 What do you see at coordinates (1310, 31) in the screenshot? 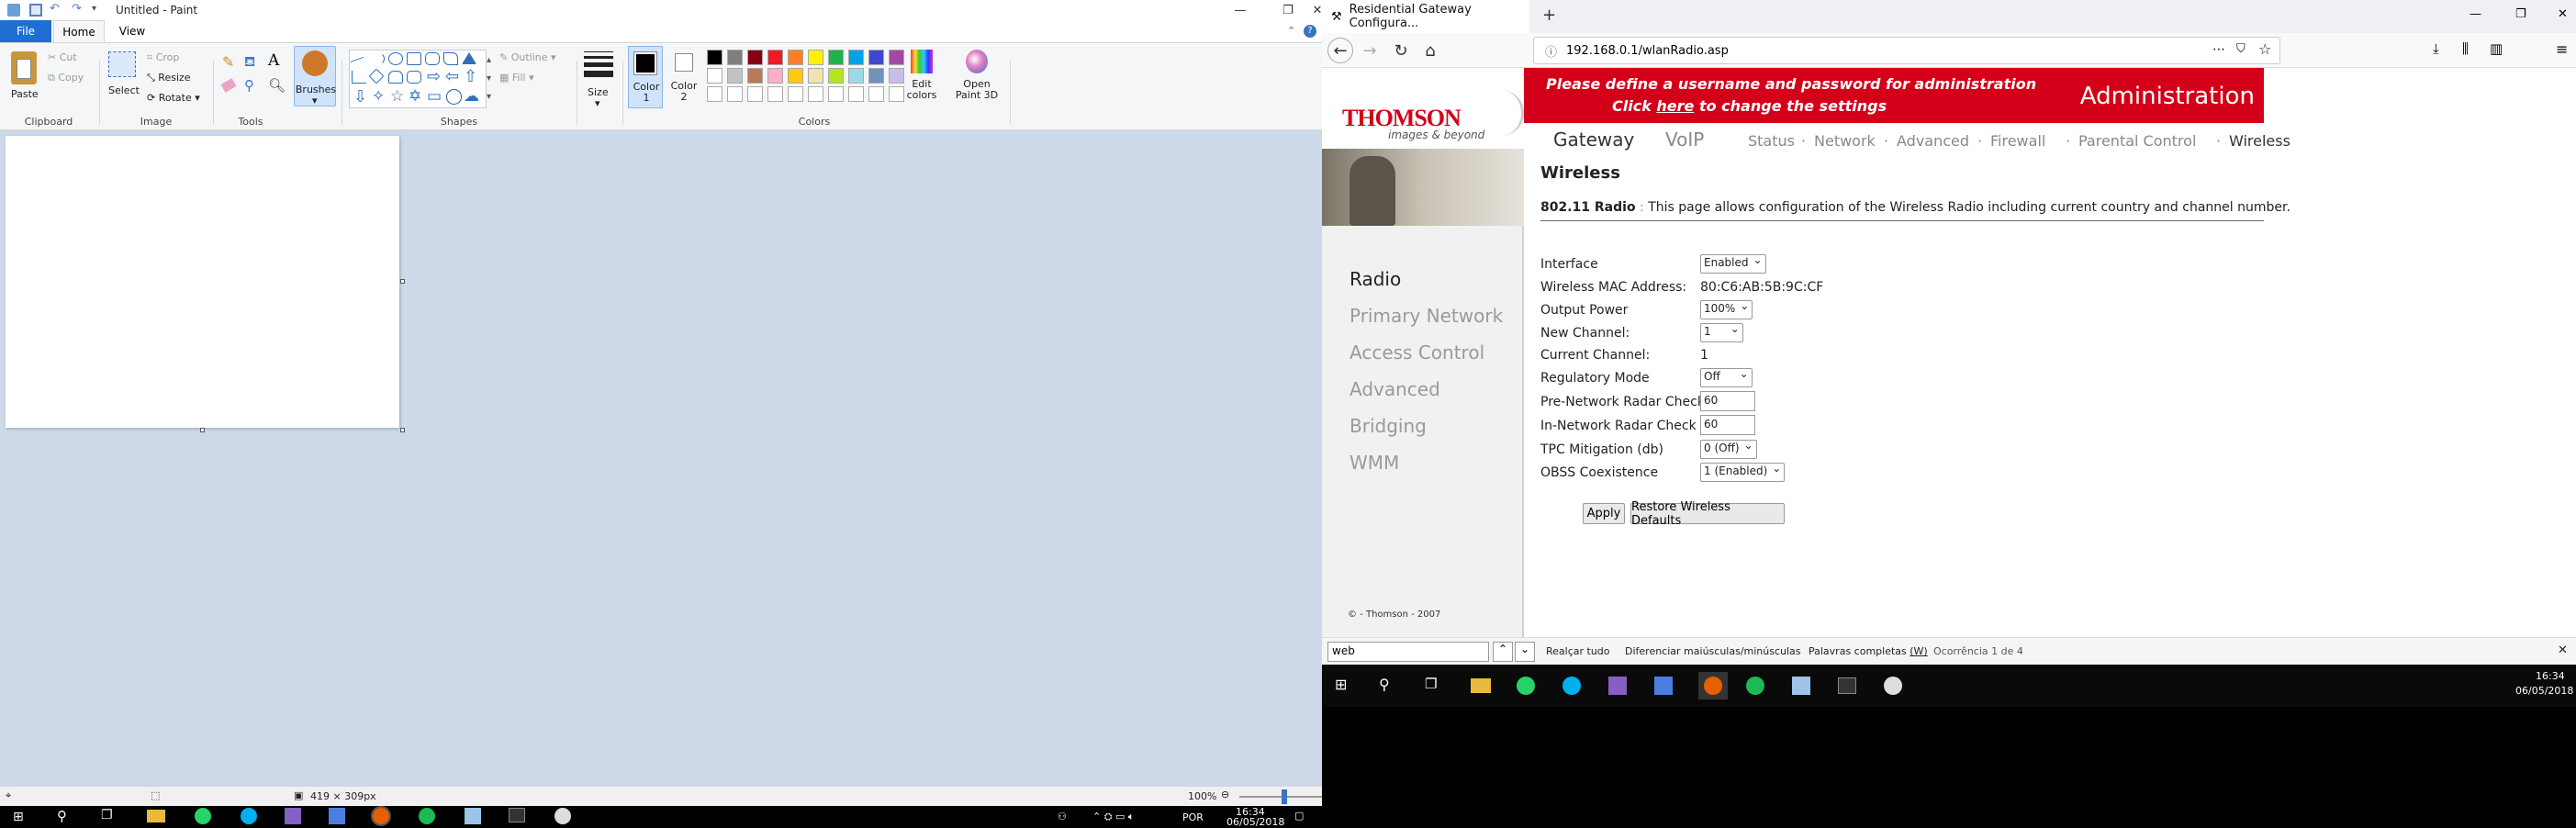
I see `help-icon: ?` at bounding box center [1310, 31].